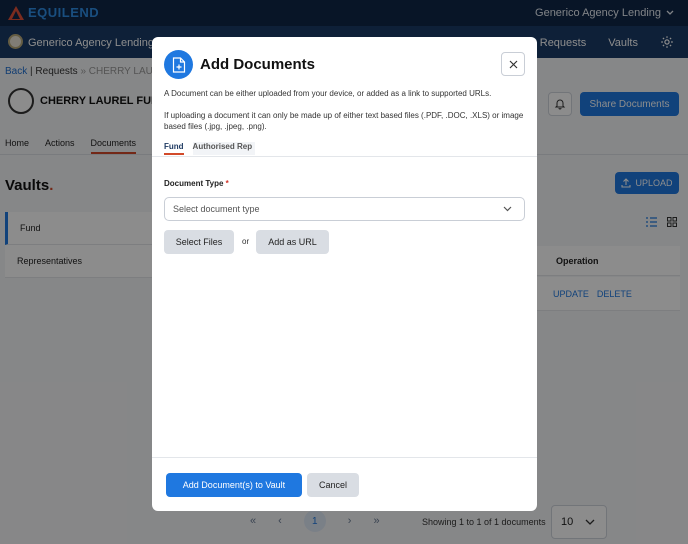 The height and width of the screenshot is (544, 688). I want to click on add-to-vault-button: Add Document(s) to Vault, so click(234, 485).